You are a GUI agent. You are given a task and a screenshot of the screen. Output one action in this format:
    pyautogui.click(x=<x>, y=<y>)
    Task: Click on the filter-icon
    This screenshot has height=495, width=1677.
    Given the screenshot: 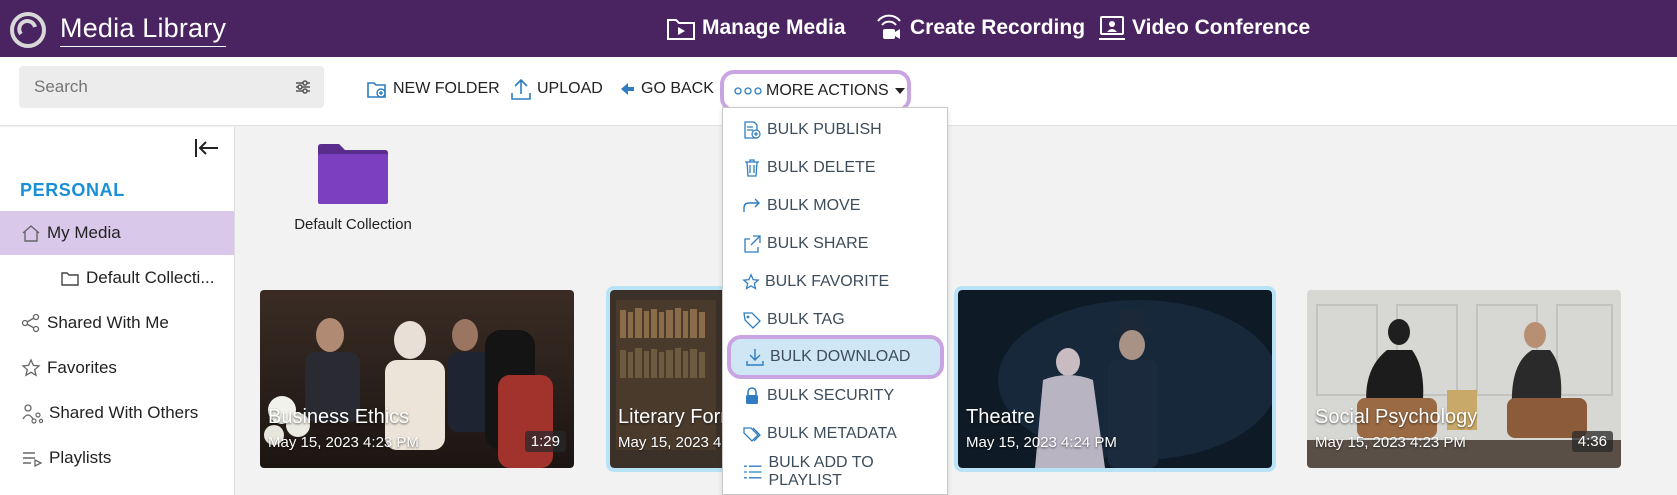 What is the action you would take?
    pyautogui.click(x=303, y=87)
    